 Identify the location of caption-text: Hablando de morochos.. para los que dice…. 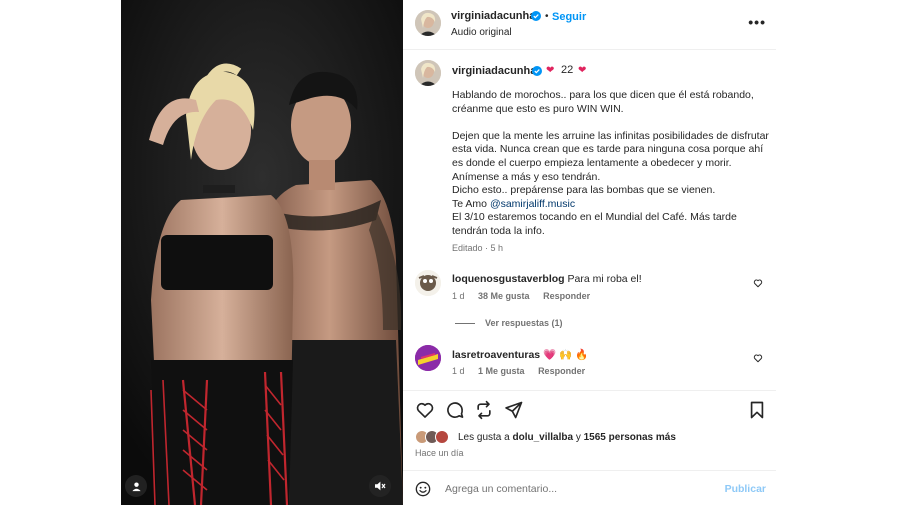
(612, 164).